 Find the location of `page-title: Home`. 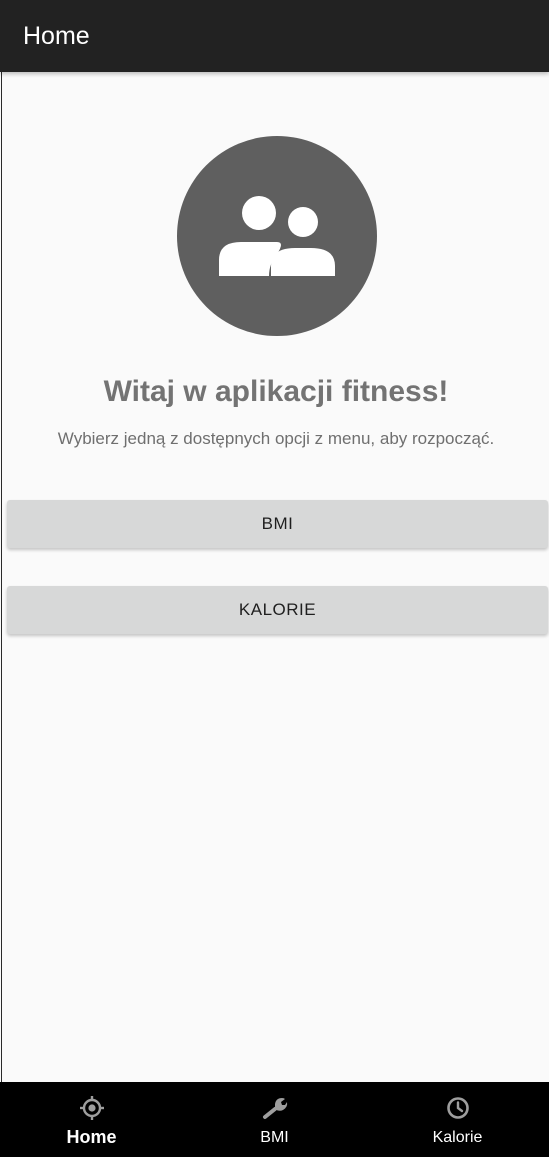

page-title: Home is located at coordinates (56, 36).